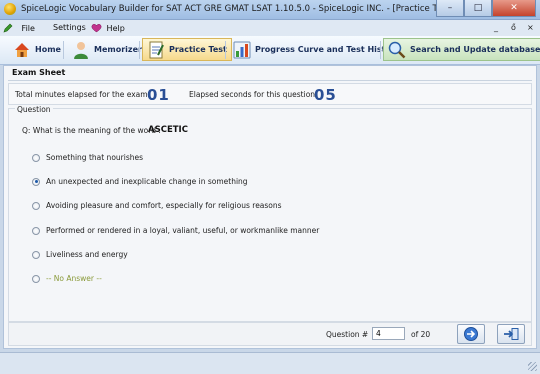  I want to click on maximize-window-button: □, so click(478, 8).